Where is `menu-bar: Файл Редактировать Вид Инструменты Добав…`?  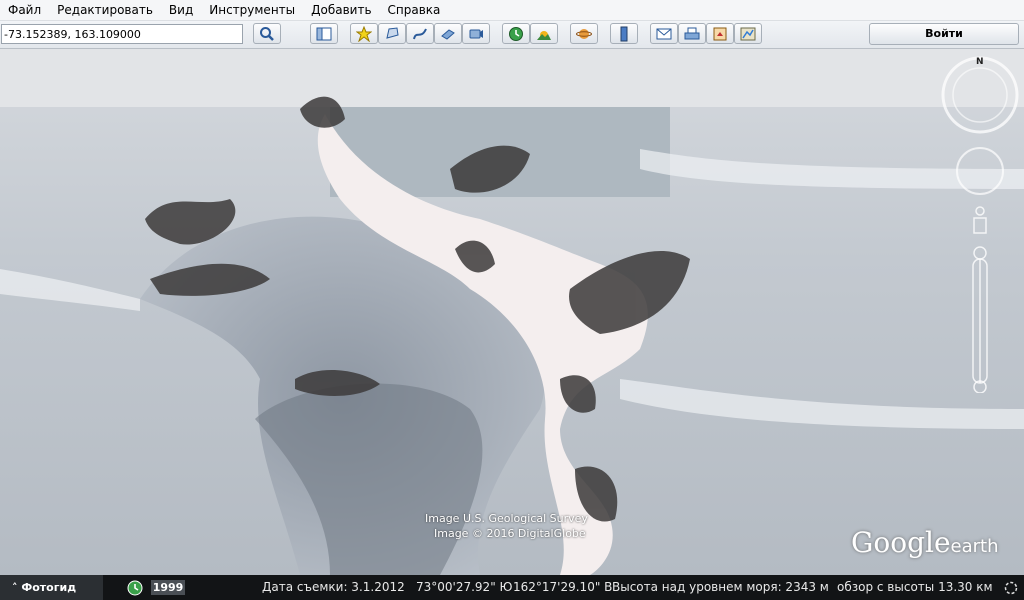
menu-bar: Файл Редактировать Вид Инструменты Добав… is located at coordinates (512, 10).